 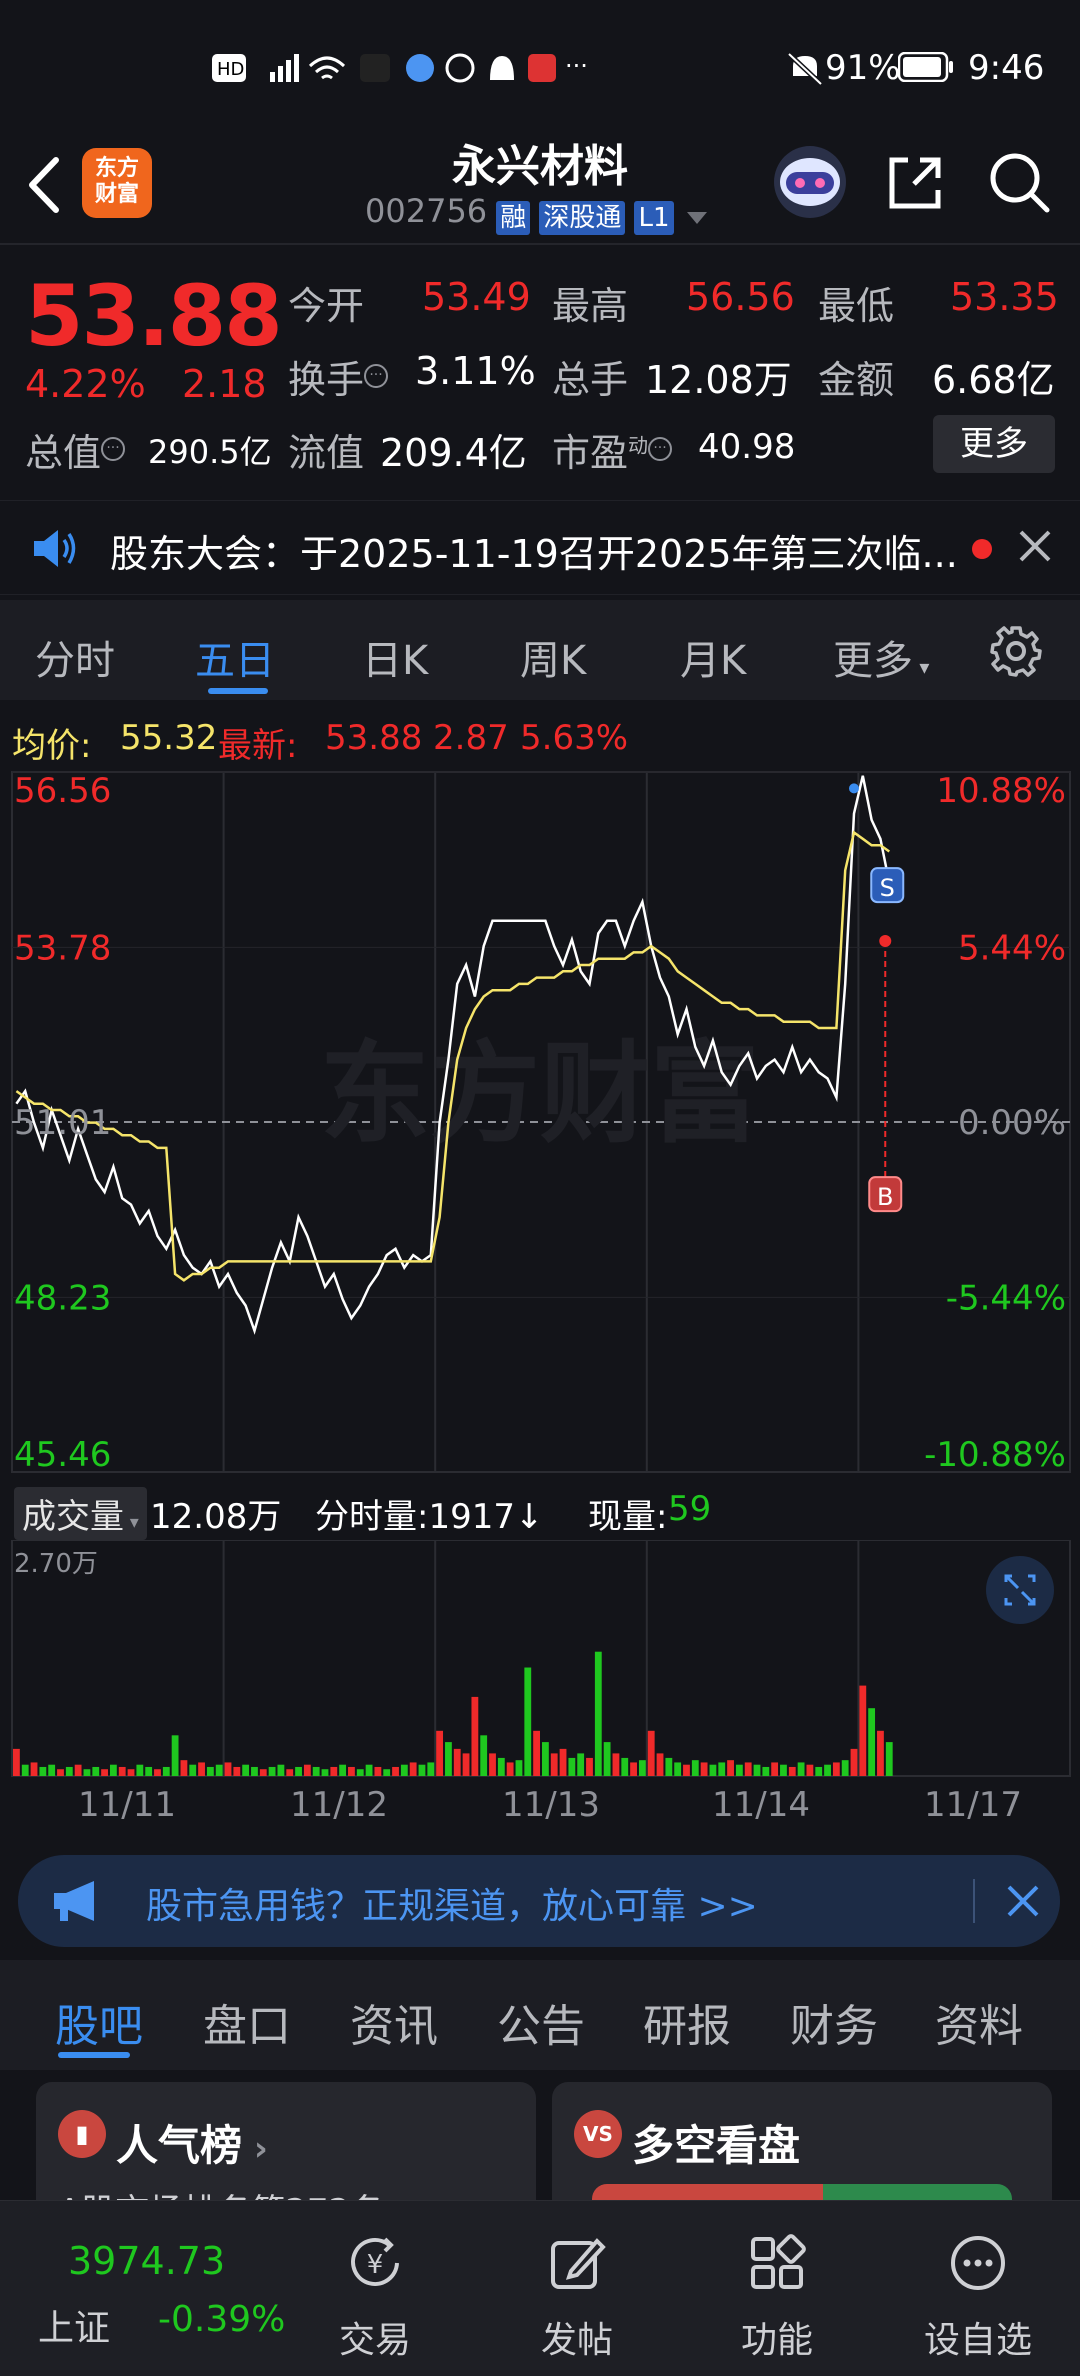 I want to click on nav-post: 发帖, so click(x=577, y=2291).